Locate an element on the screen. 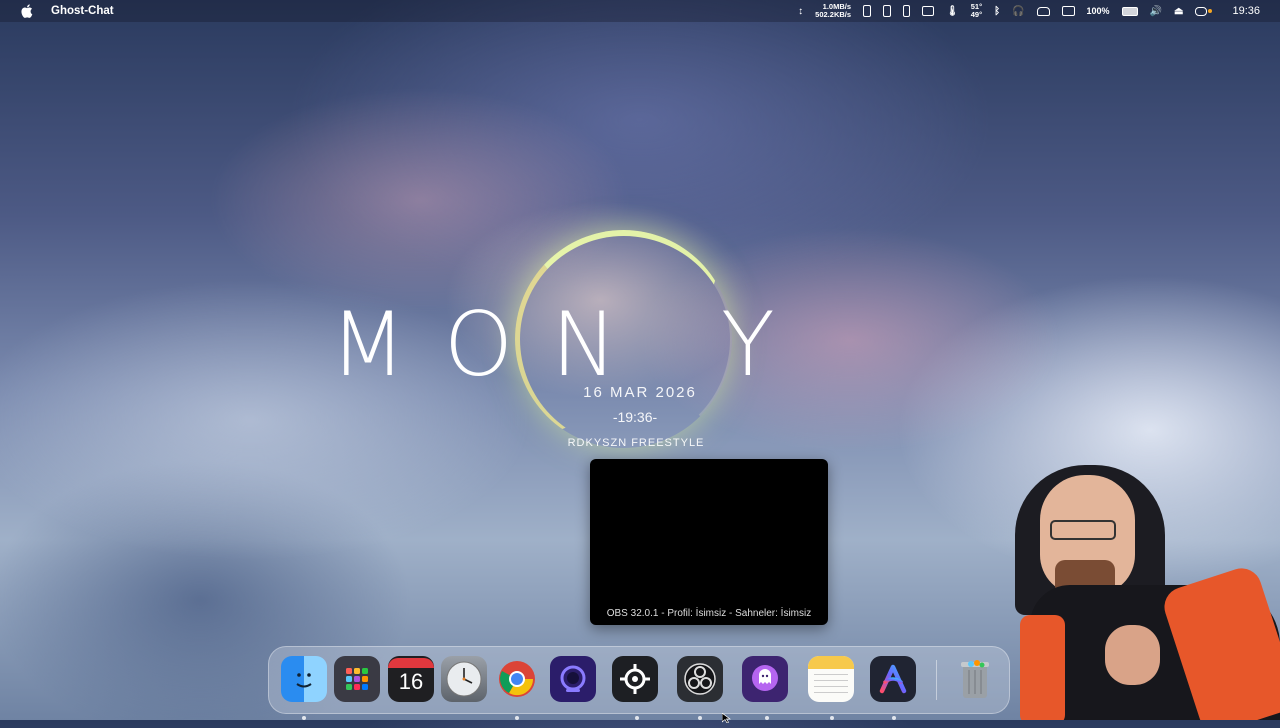  chrome-icon is located at coordinates (517, 679).